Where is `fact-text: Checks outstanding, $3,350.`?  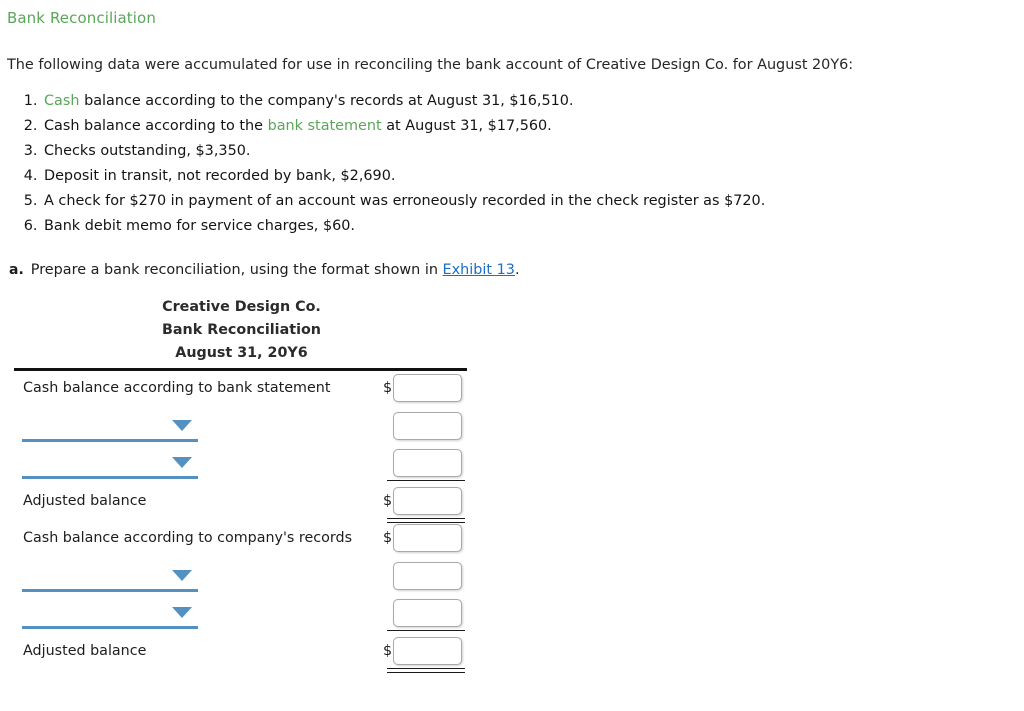 fact-text: Checks outstanding, $3,350. is located at coordinates (147, 151).